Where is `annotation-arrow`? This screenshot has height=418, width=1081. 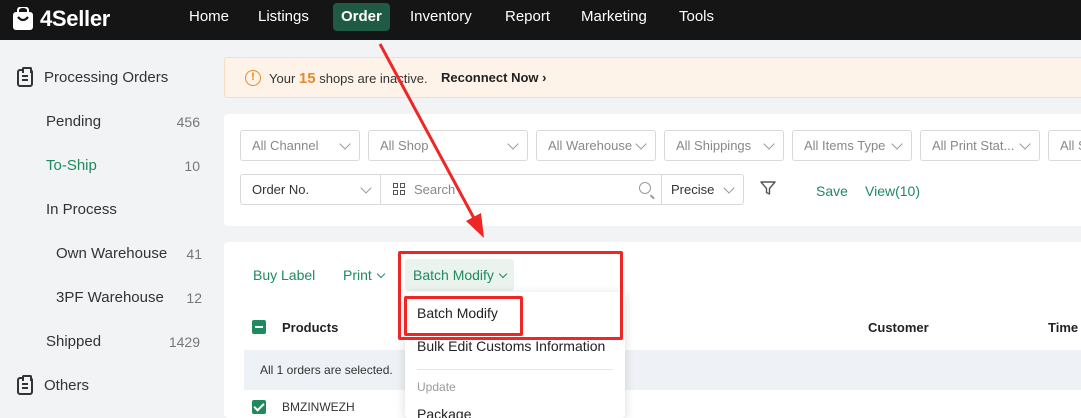 annotation-arrow is located at coordinates (431, 140).